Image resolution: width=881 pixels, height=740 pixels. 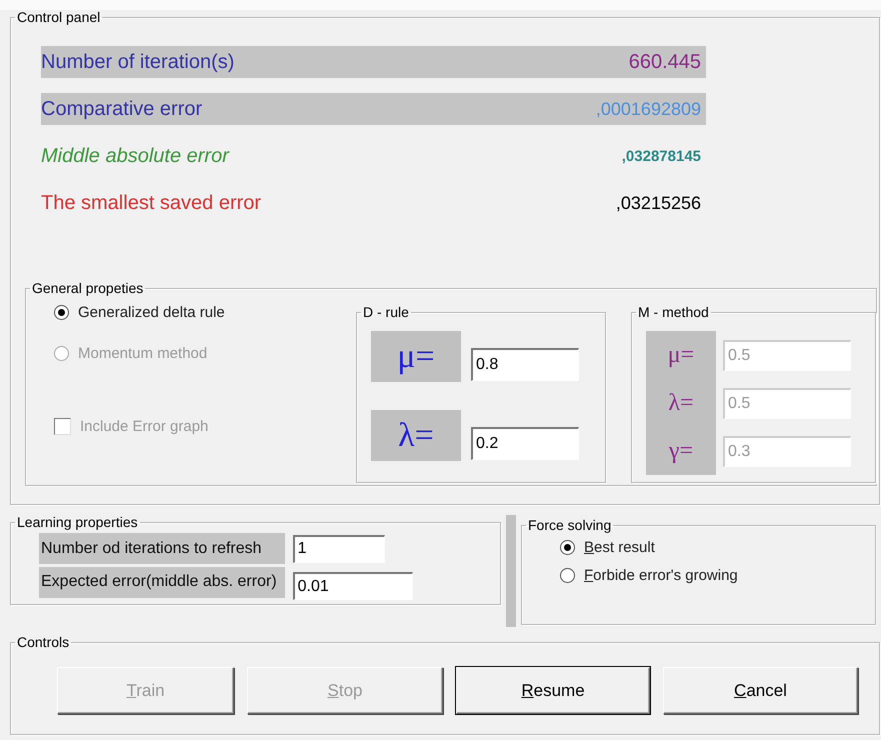 I want to click on stat-value: ,03215256, so click(x=658, y=203).